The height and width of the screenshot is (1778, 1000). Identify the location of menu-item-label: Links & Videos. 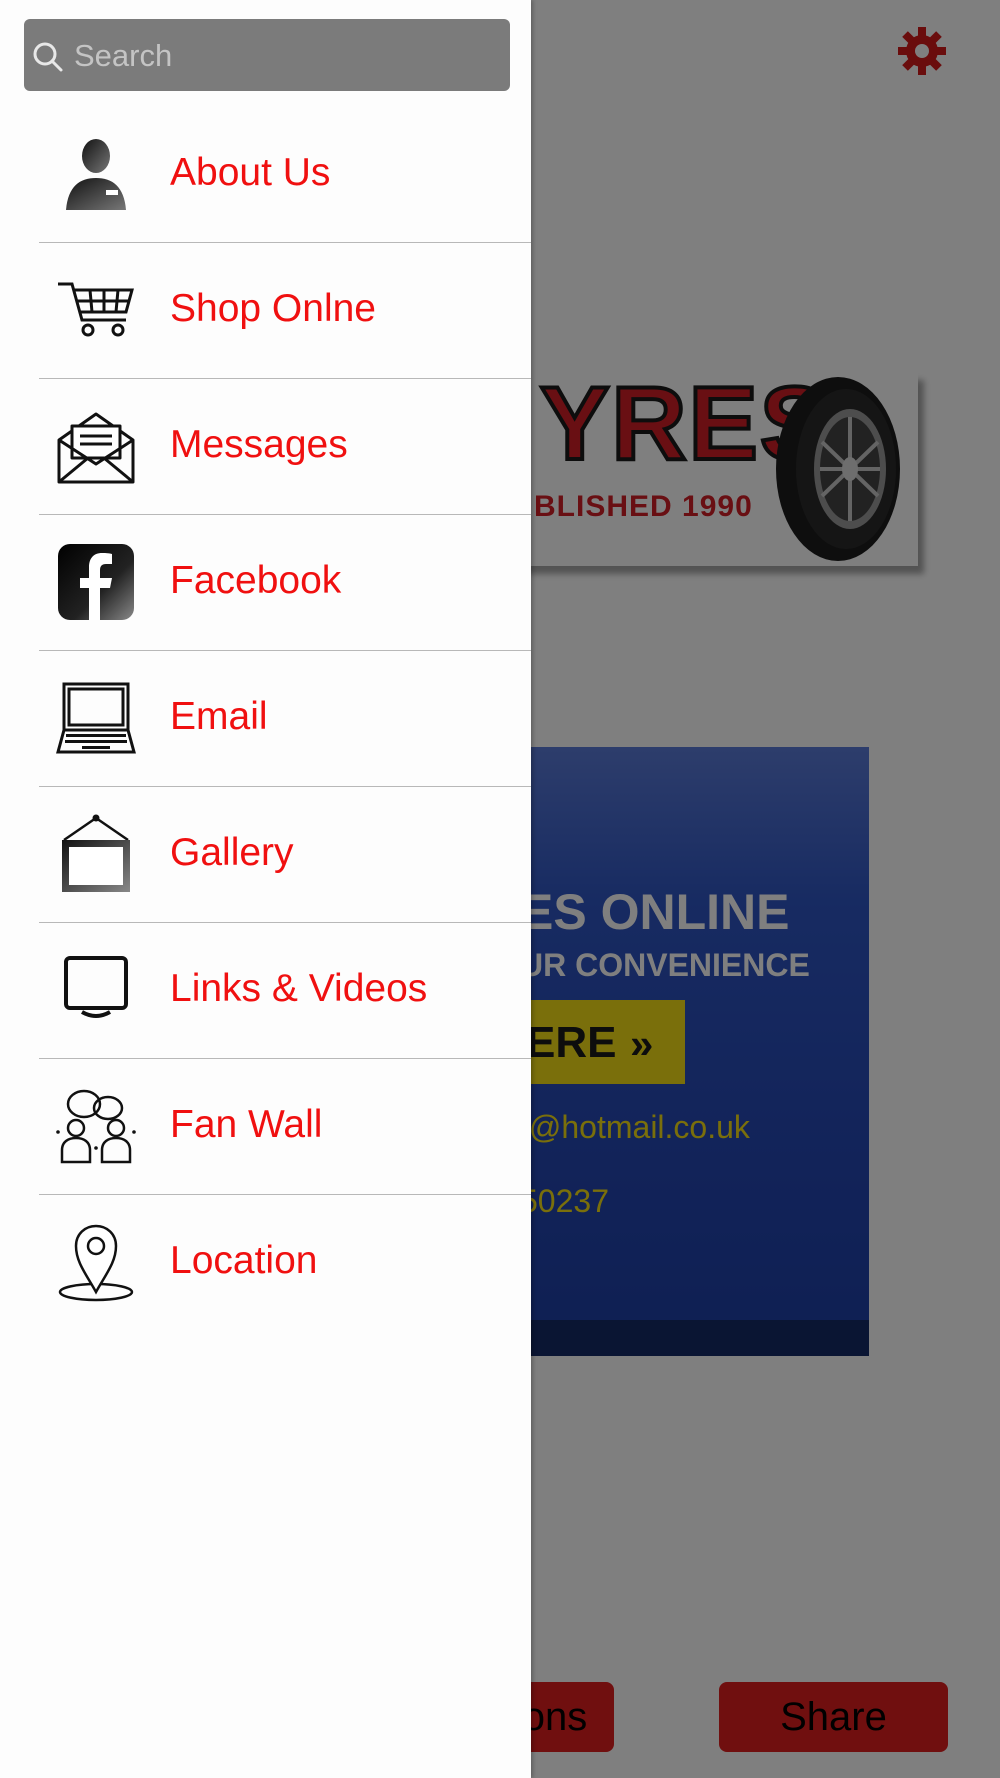
(299, 988).